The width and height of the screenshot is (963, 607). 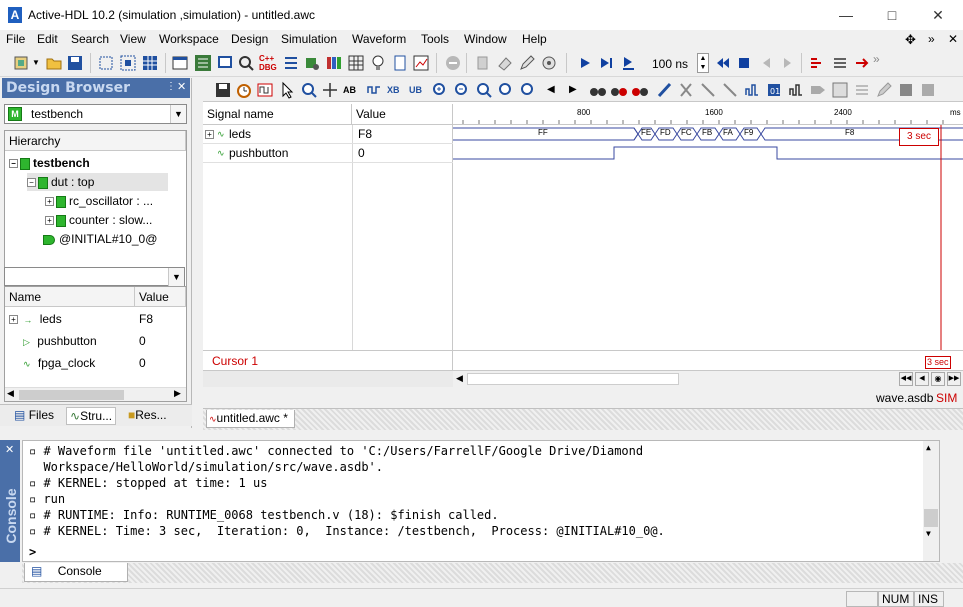 What do you see at coordinates (374, 90) in the screenshot?
I see `add-signal-icon` at bounding box center [374, 90].